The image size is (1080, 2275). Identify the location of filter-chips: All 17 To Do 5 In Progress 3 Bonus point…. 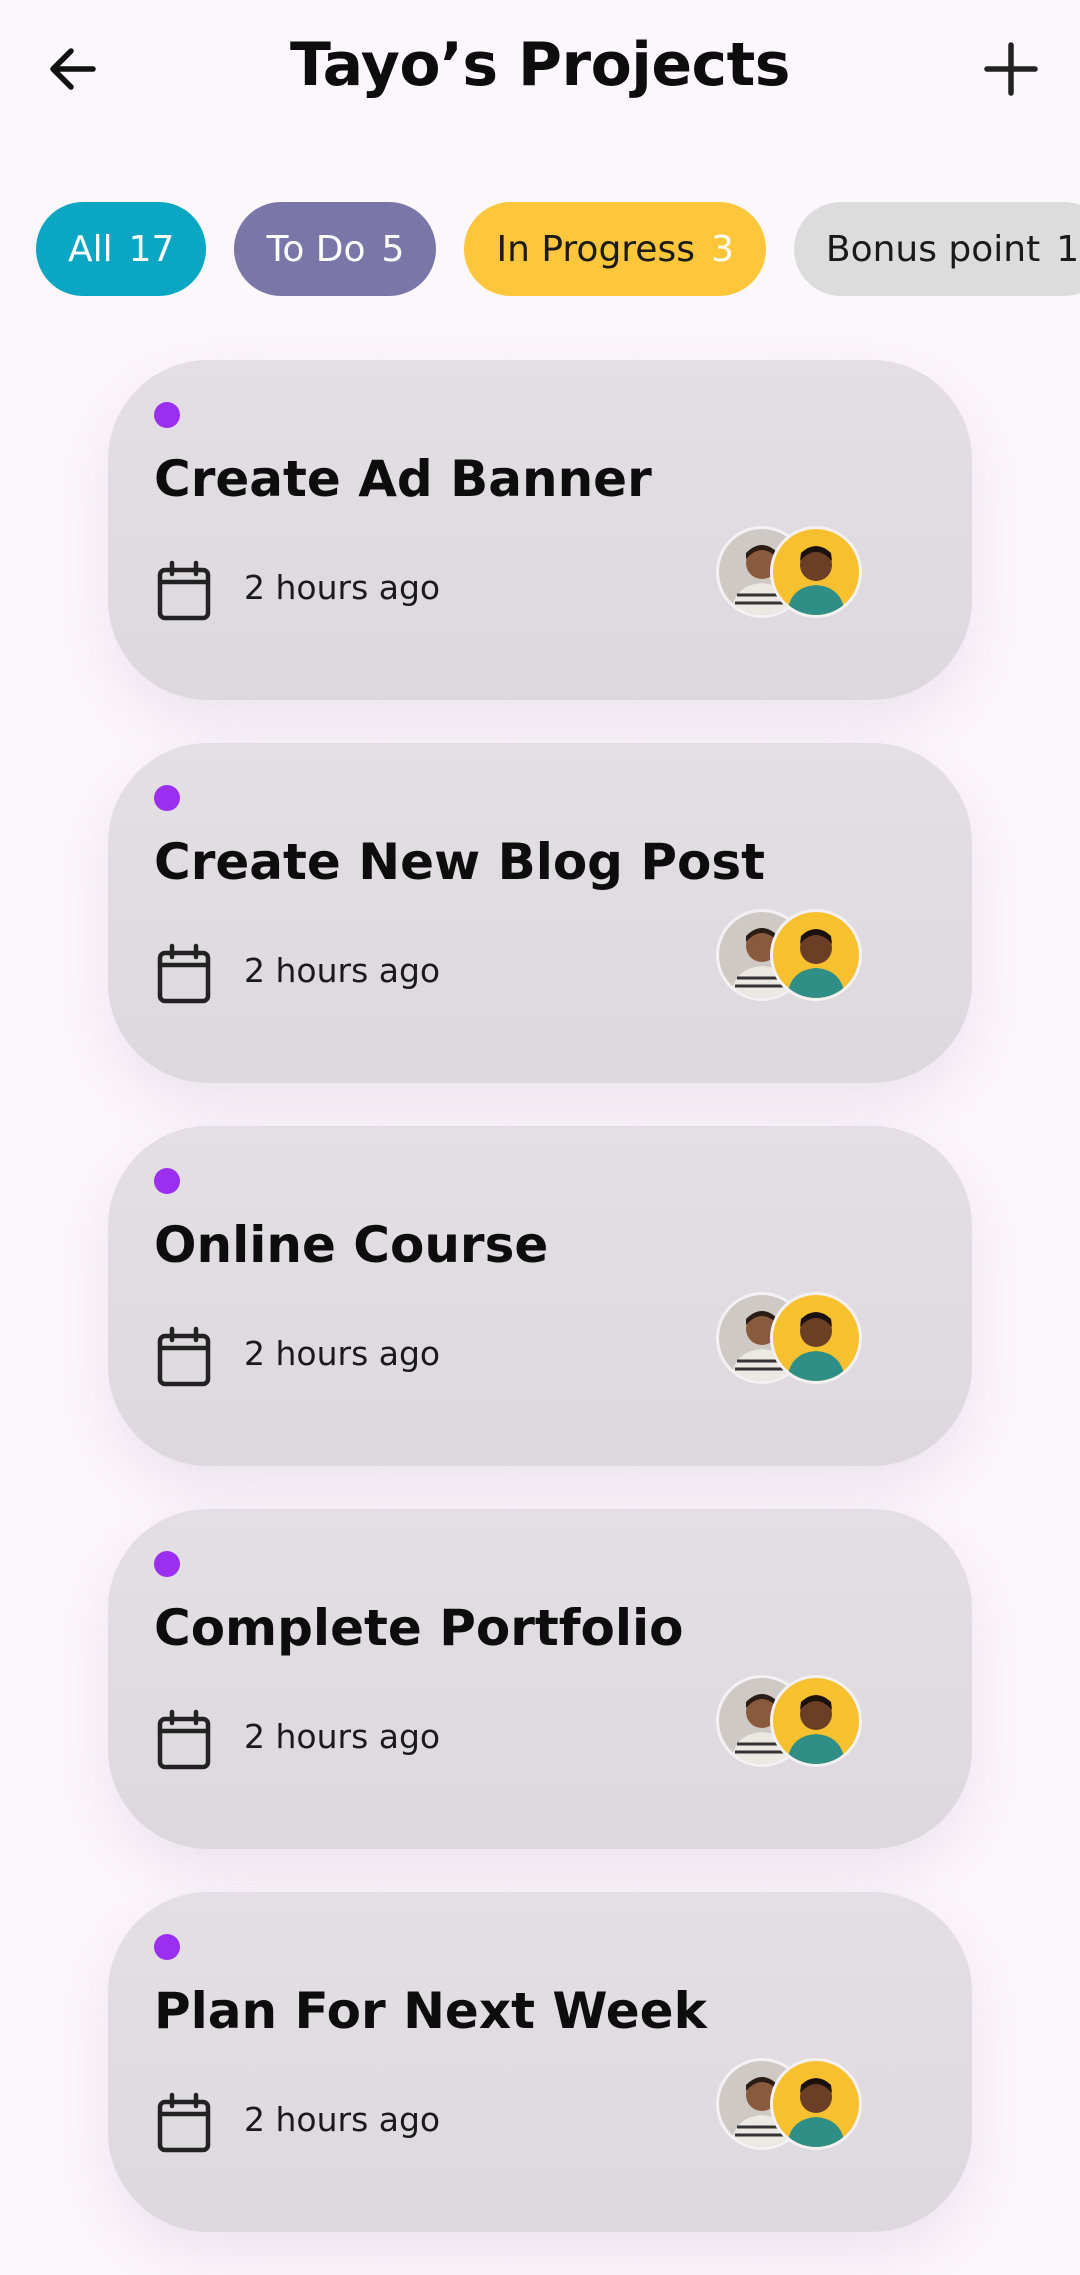
(558, 249).